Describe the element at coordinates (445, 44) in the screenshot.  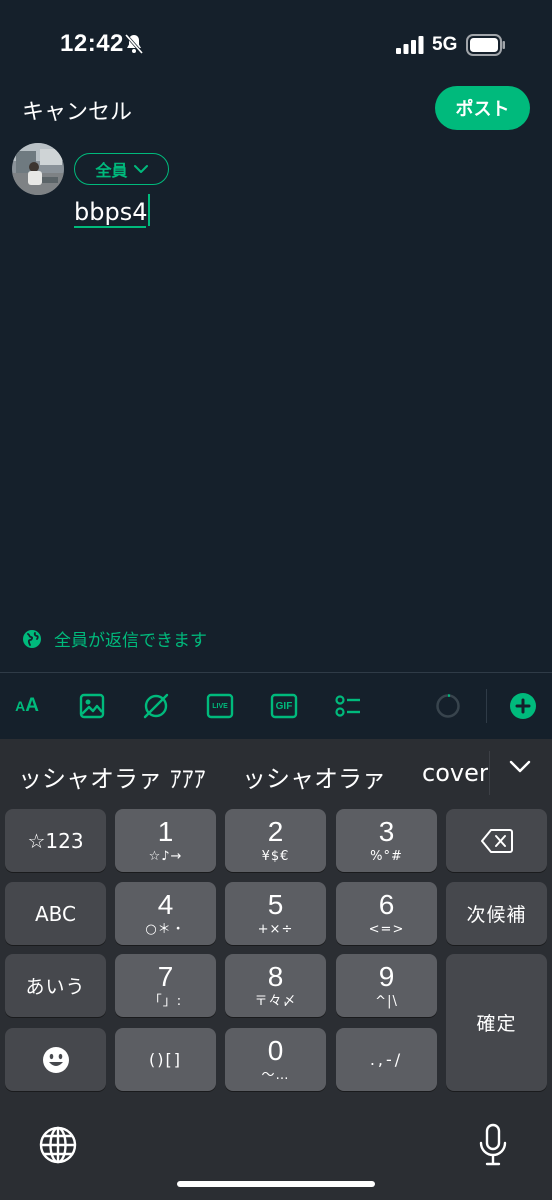
I see `network-type: 5G` at that location.